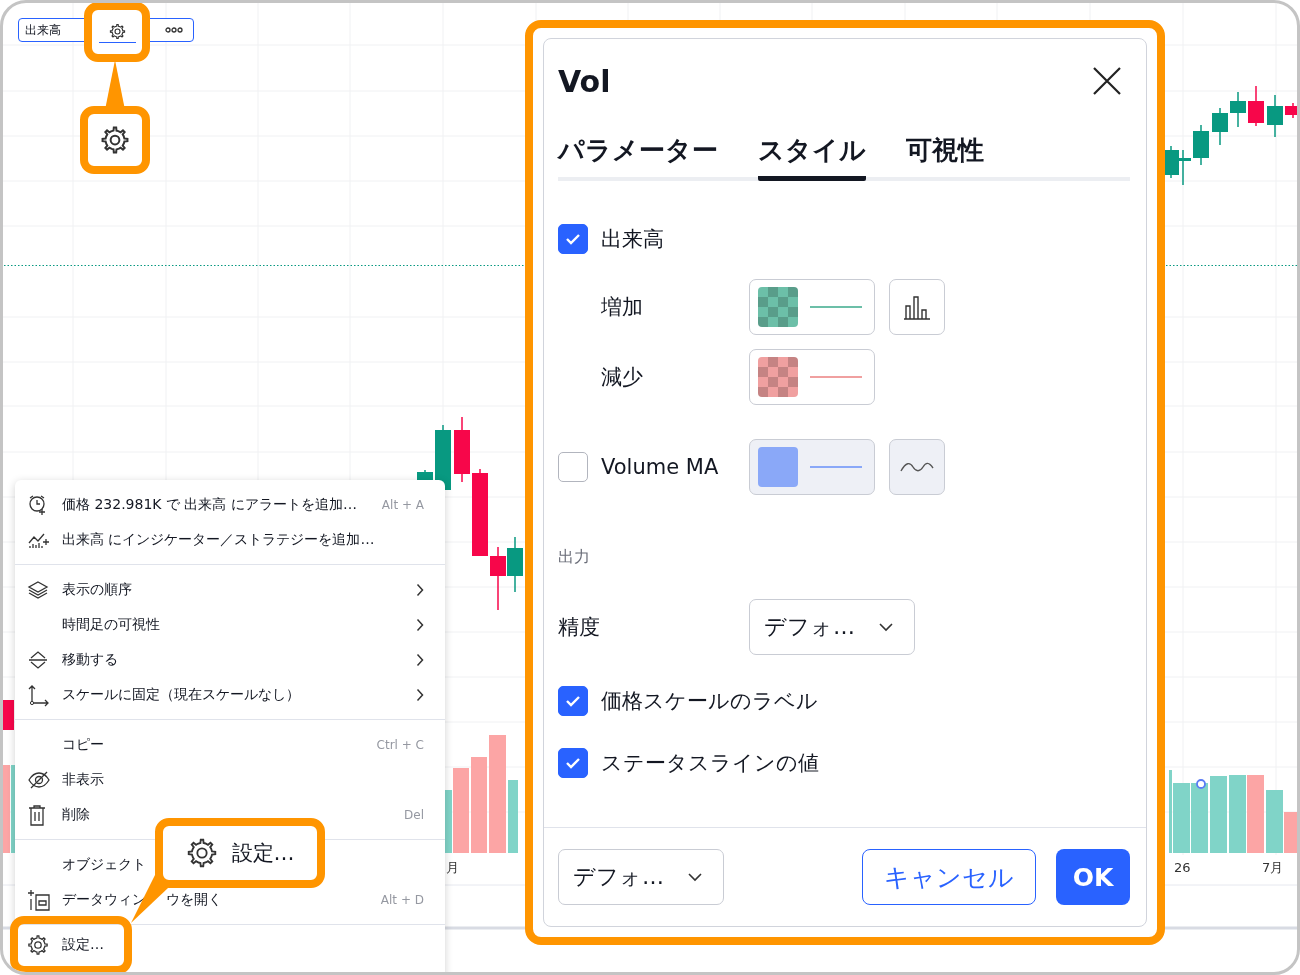 The height and width of the screenshot is (975, 1300). I want to click on section-label: 出力, so click(574, 557).